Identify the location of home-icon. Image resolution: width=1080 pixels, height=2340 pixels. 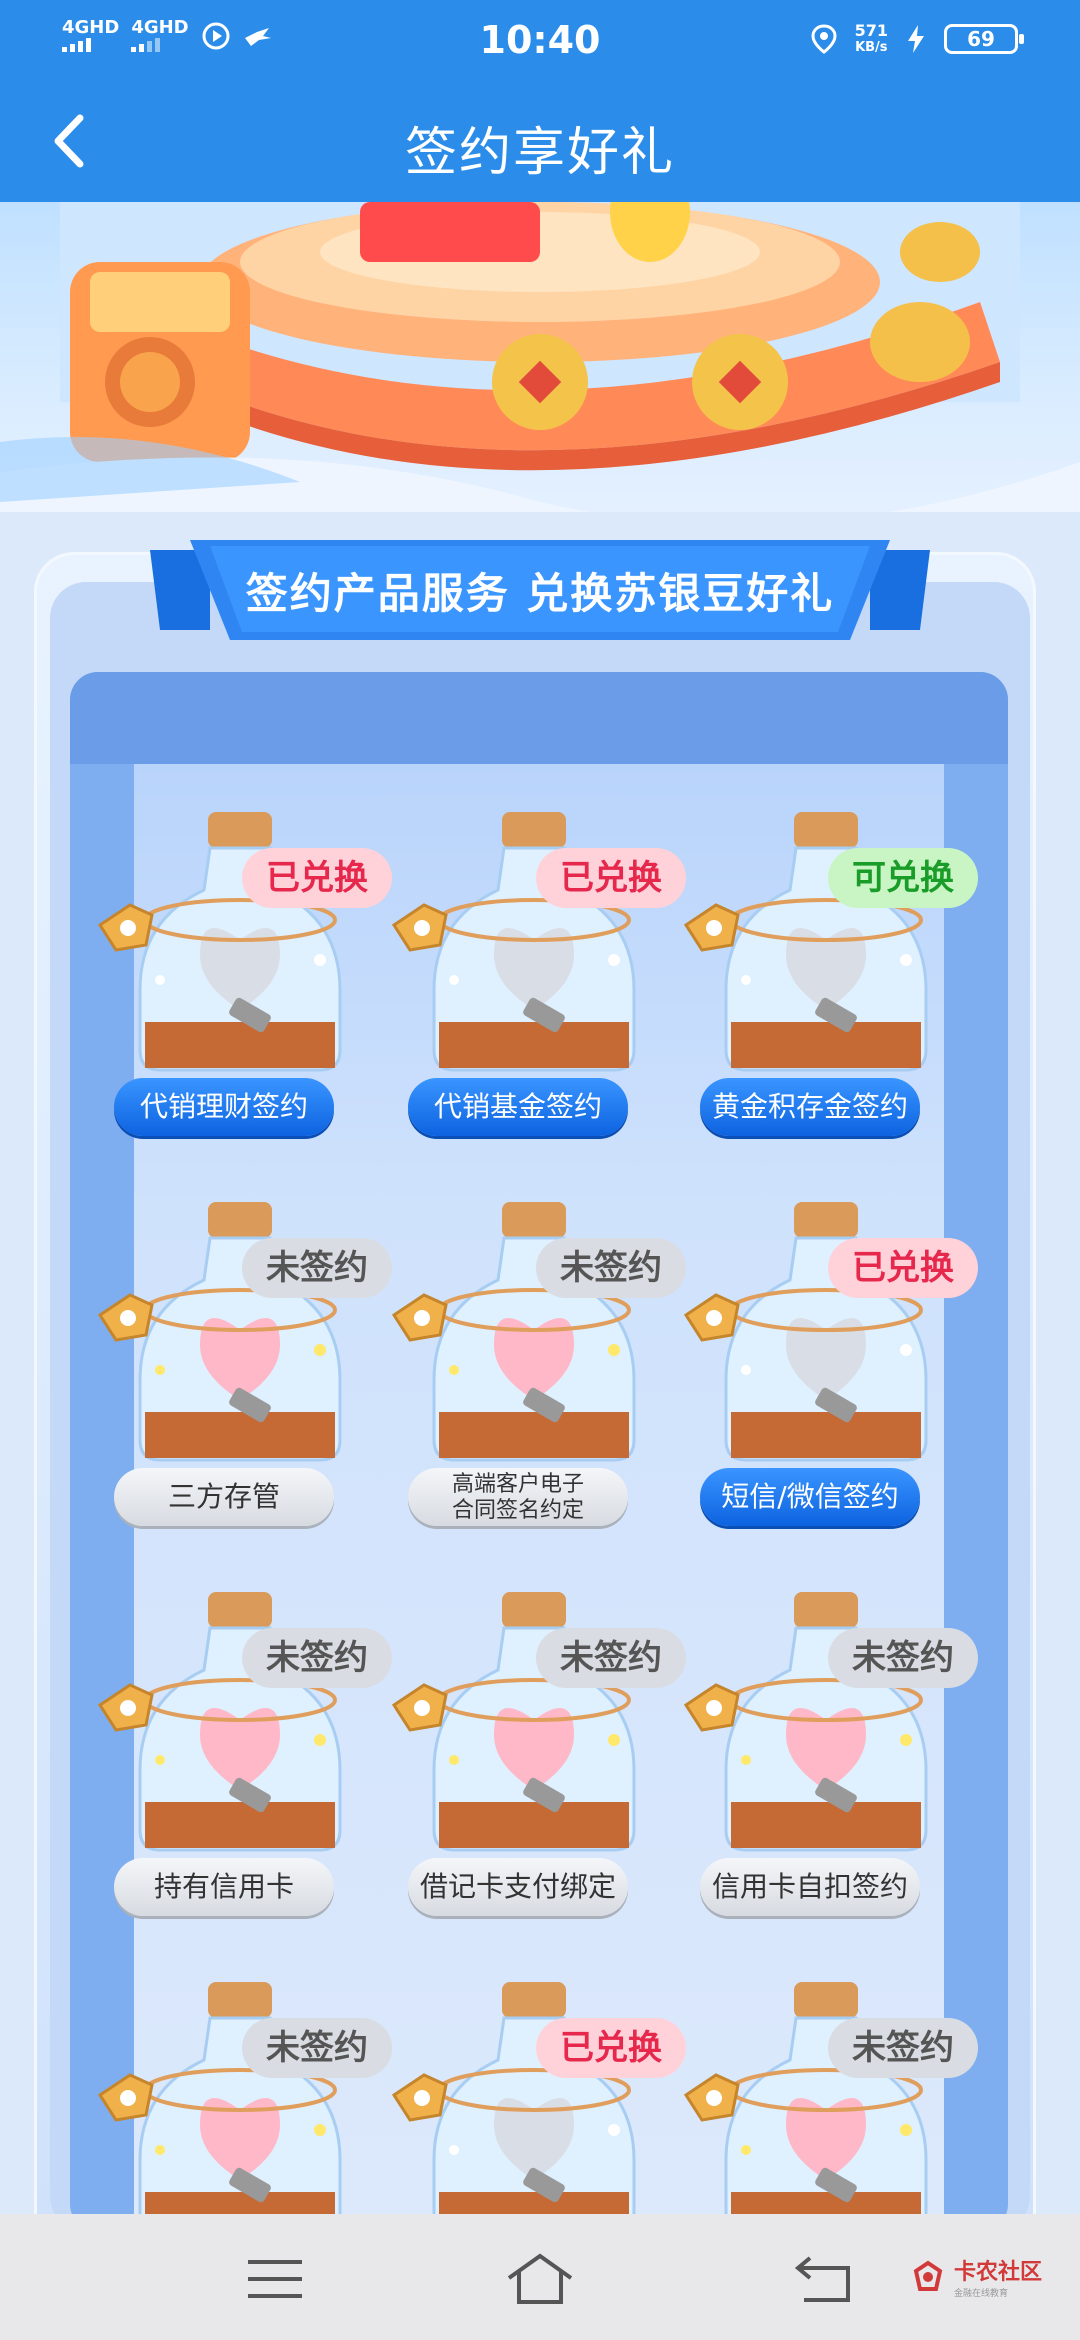
(540, 2279).